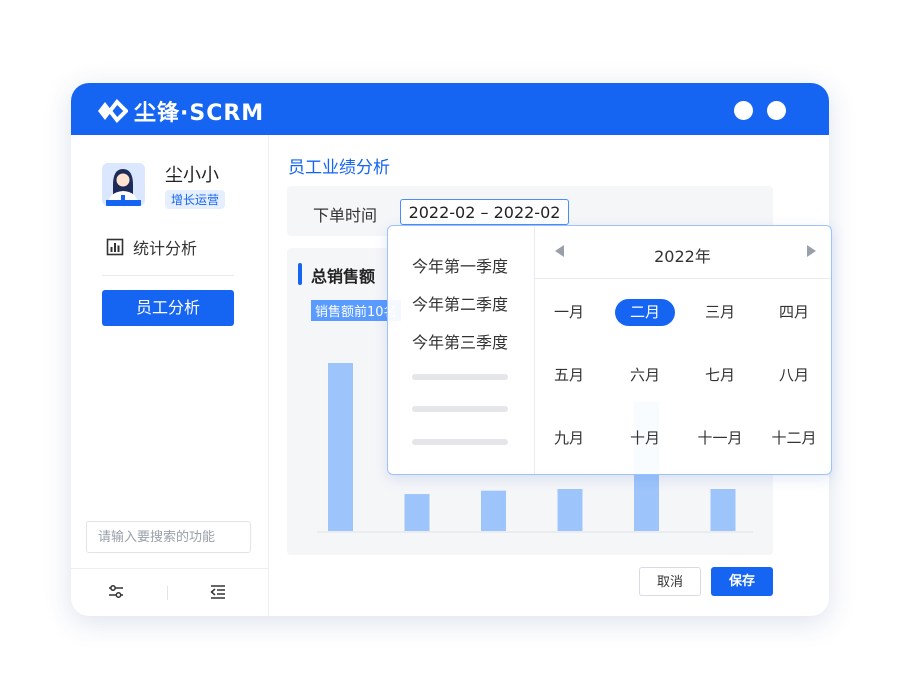 The image size is (900, 700). What do you see at coordinates (113, 111) in the screenshot?
I see `logo-mark-icon` at bounding box center [113, 111].